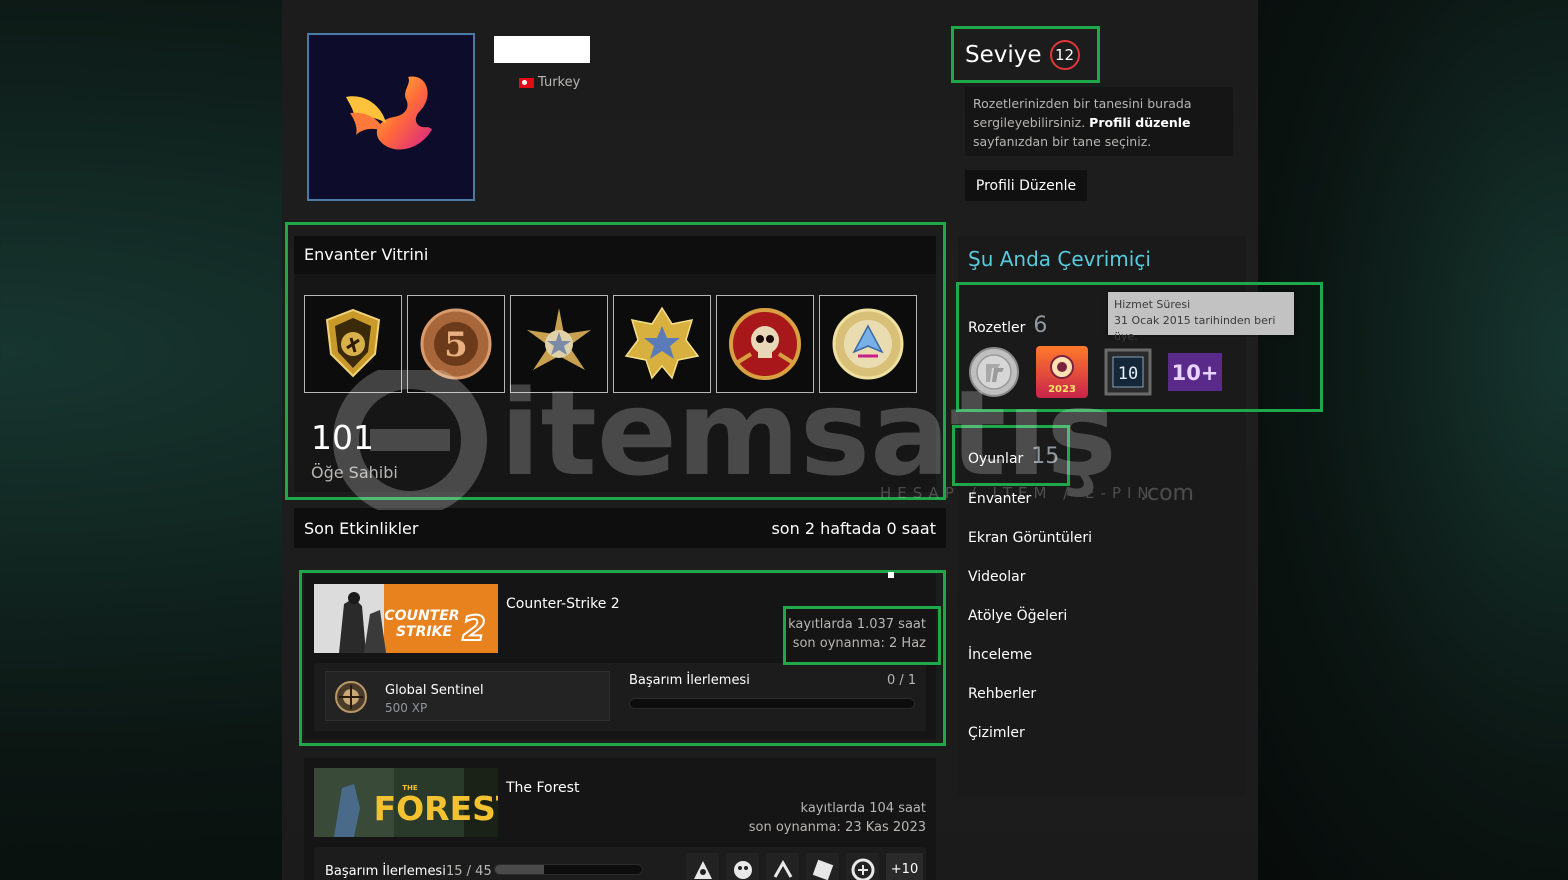  I want to click on forest-progress-bar, so click(568, 869).